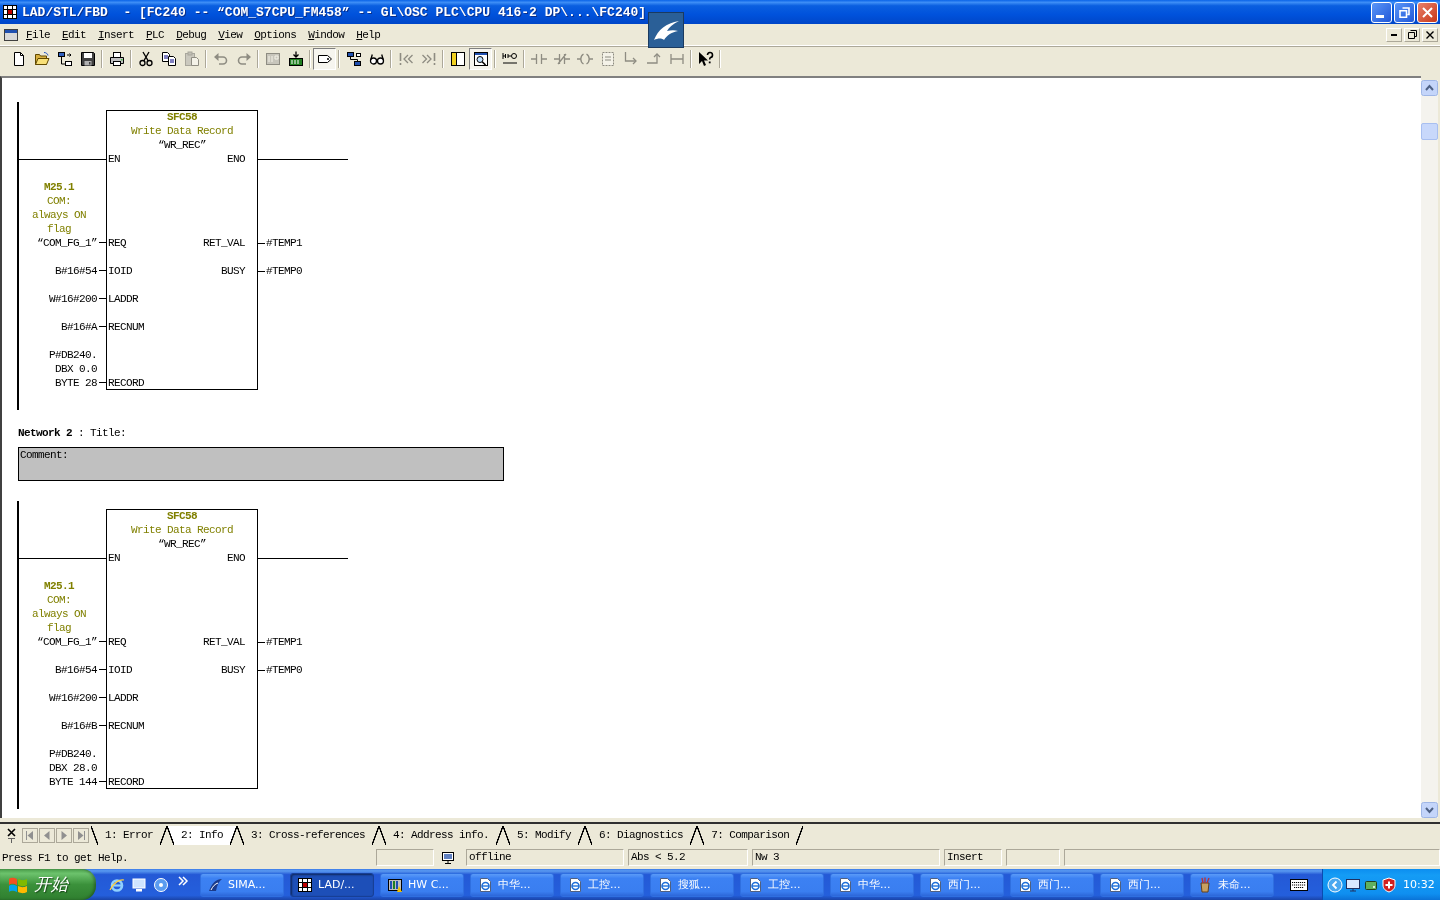 The height and width of the screenshot is (900, 1440). What do you see at coordinates (183, 880) in the screenshot?
I see `double-chevron-icon` at bounding box center [183, 880].